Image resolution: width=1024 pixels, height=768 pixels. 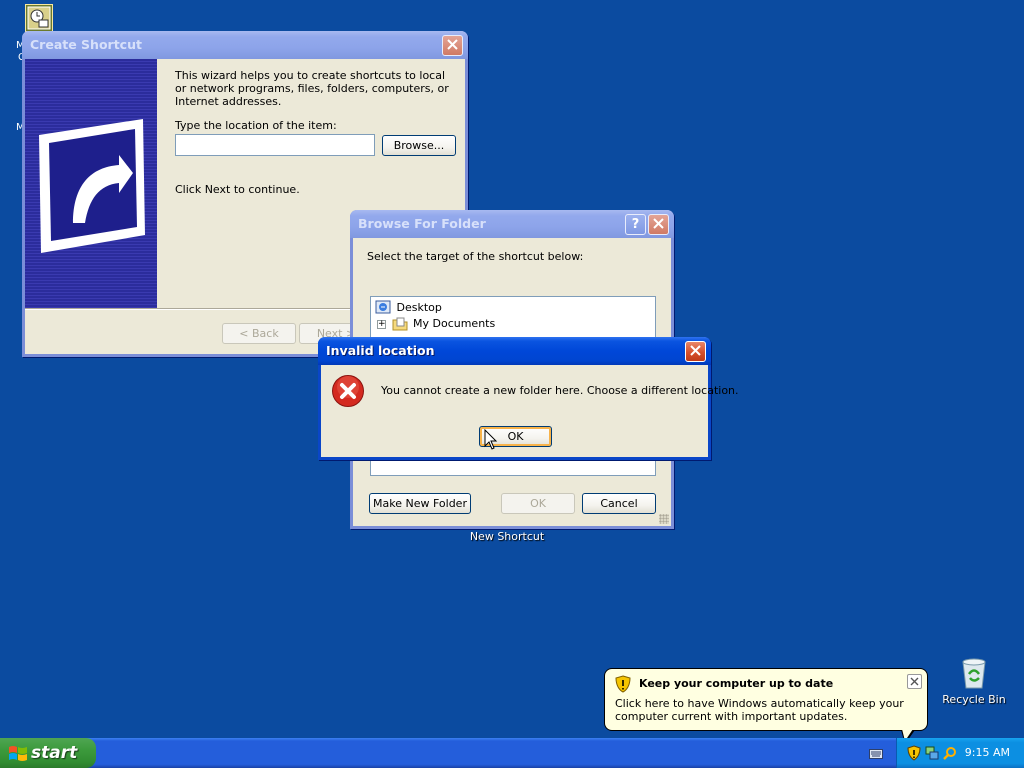 I want to click on tree-item-my-documents: + My Documents, so click(x=436, y=325).